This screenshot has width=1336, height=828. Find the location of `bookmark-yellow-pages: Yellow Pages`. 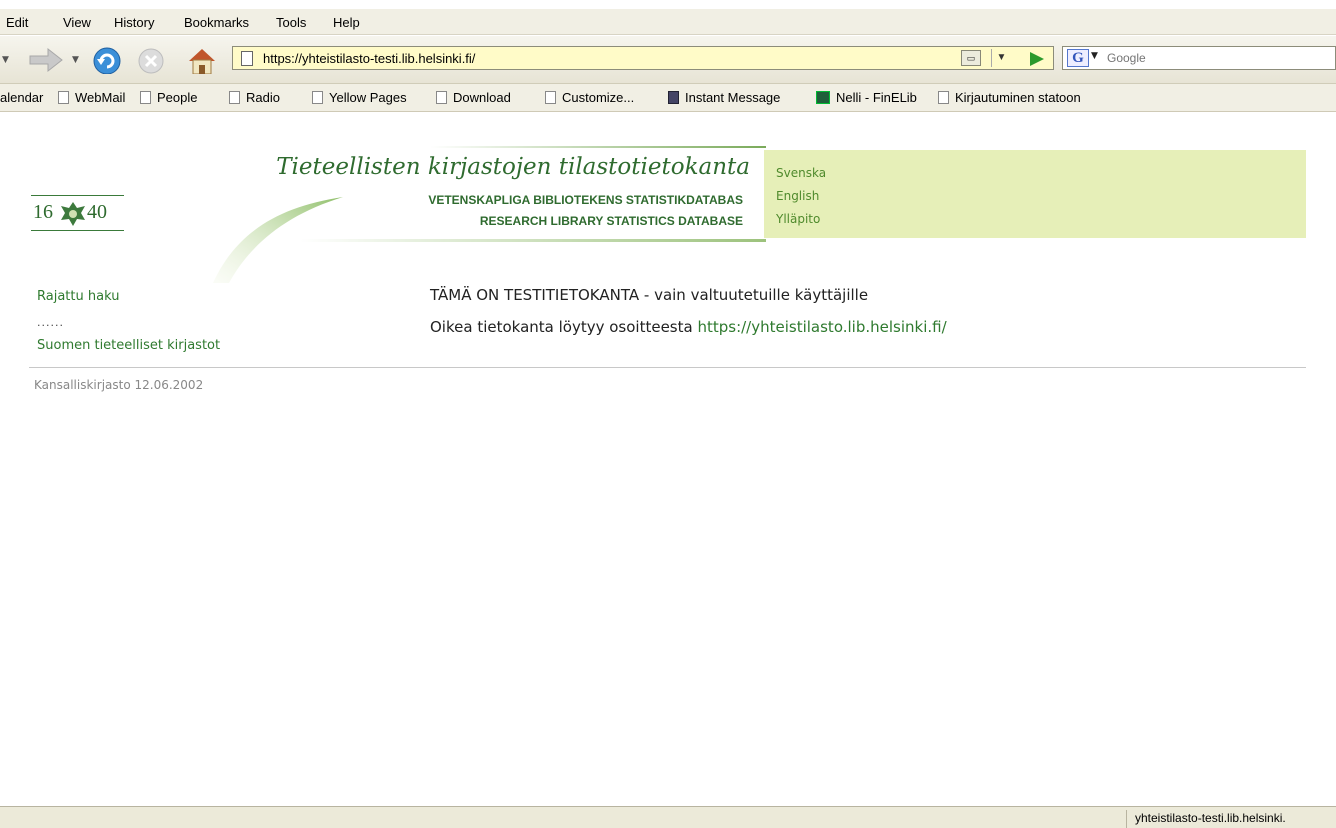

bookmark-yellow-pages: Yellow Pages is located at coordinates (359, 97).